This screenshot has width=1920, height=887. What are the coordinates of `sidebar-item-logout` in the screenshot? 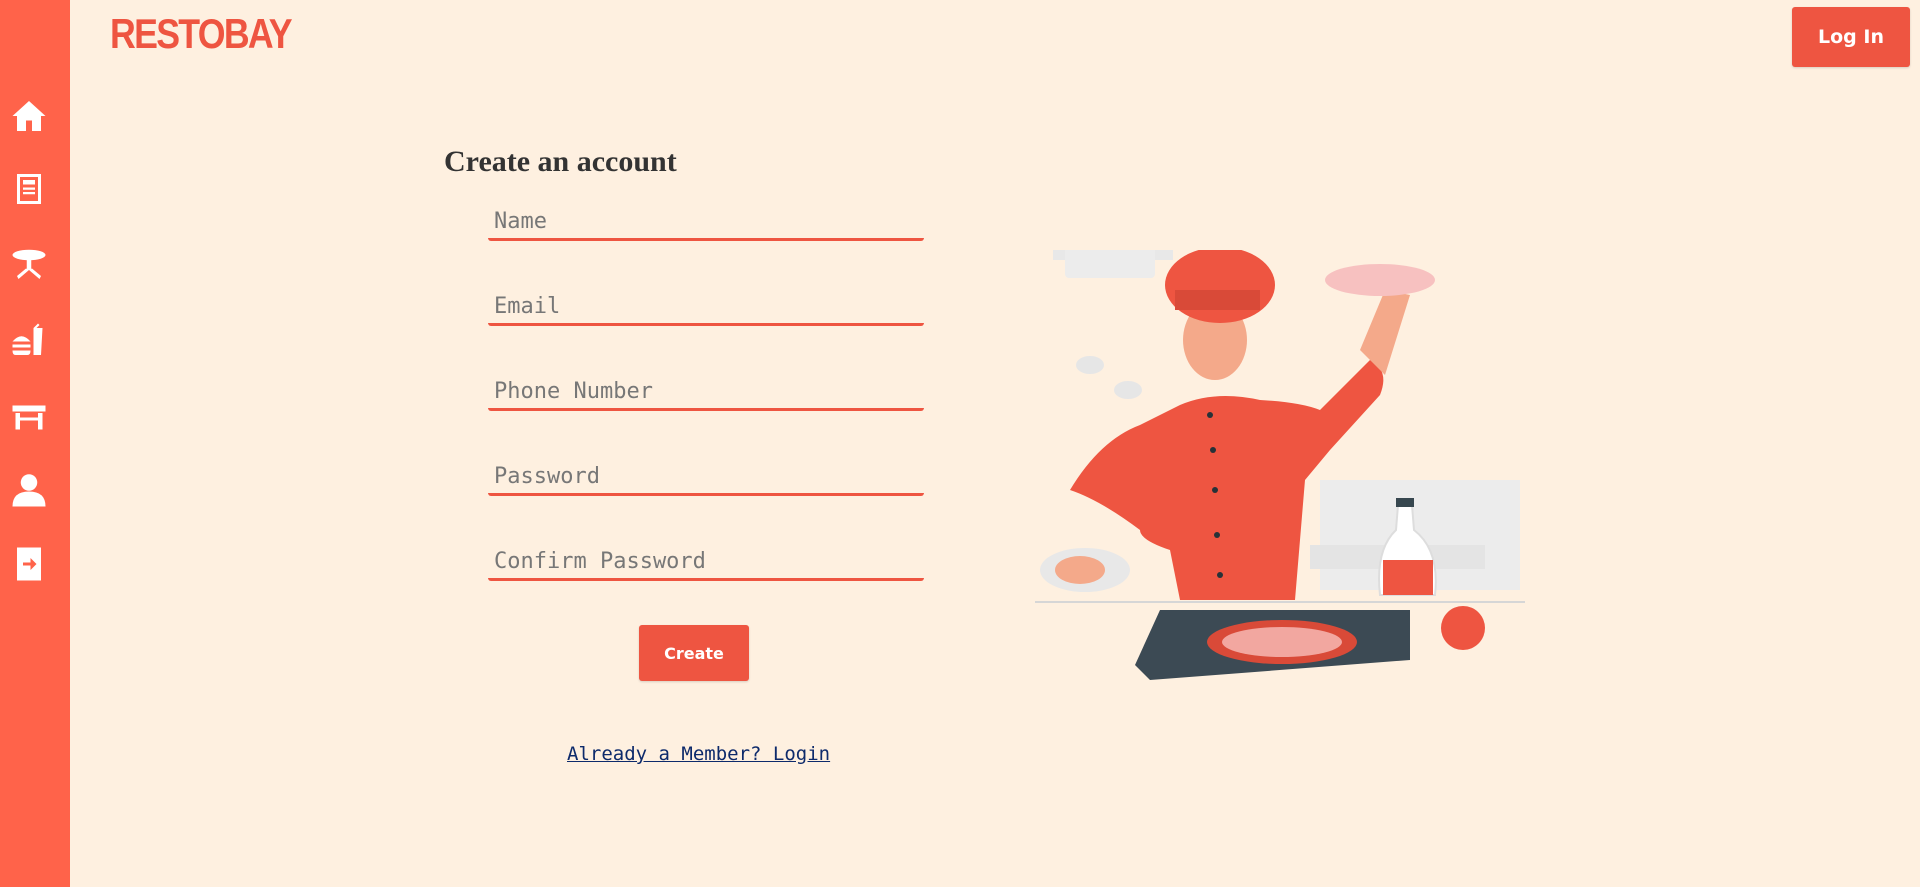 It's located at (29, 564).